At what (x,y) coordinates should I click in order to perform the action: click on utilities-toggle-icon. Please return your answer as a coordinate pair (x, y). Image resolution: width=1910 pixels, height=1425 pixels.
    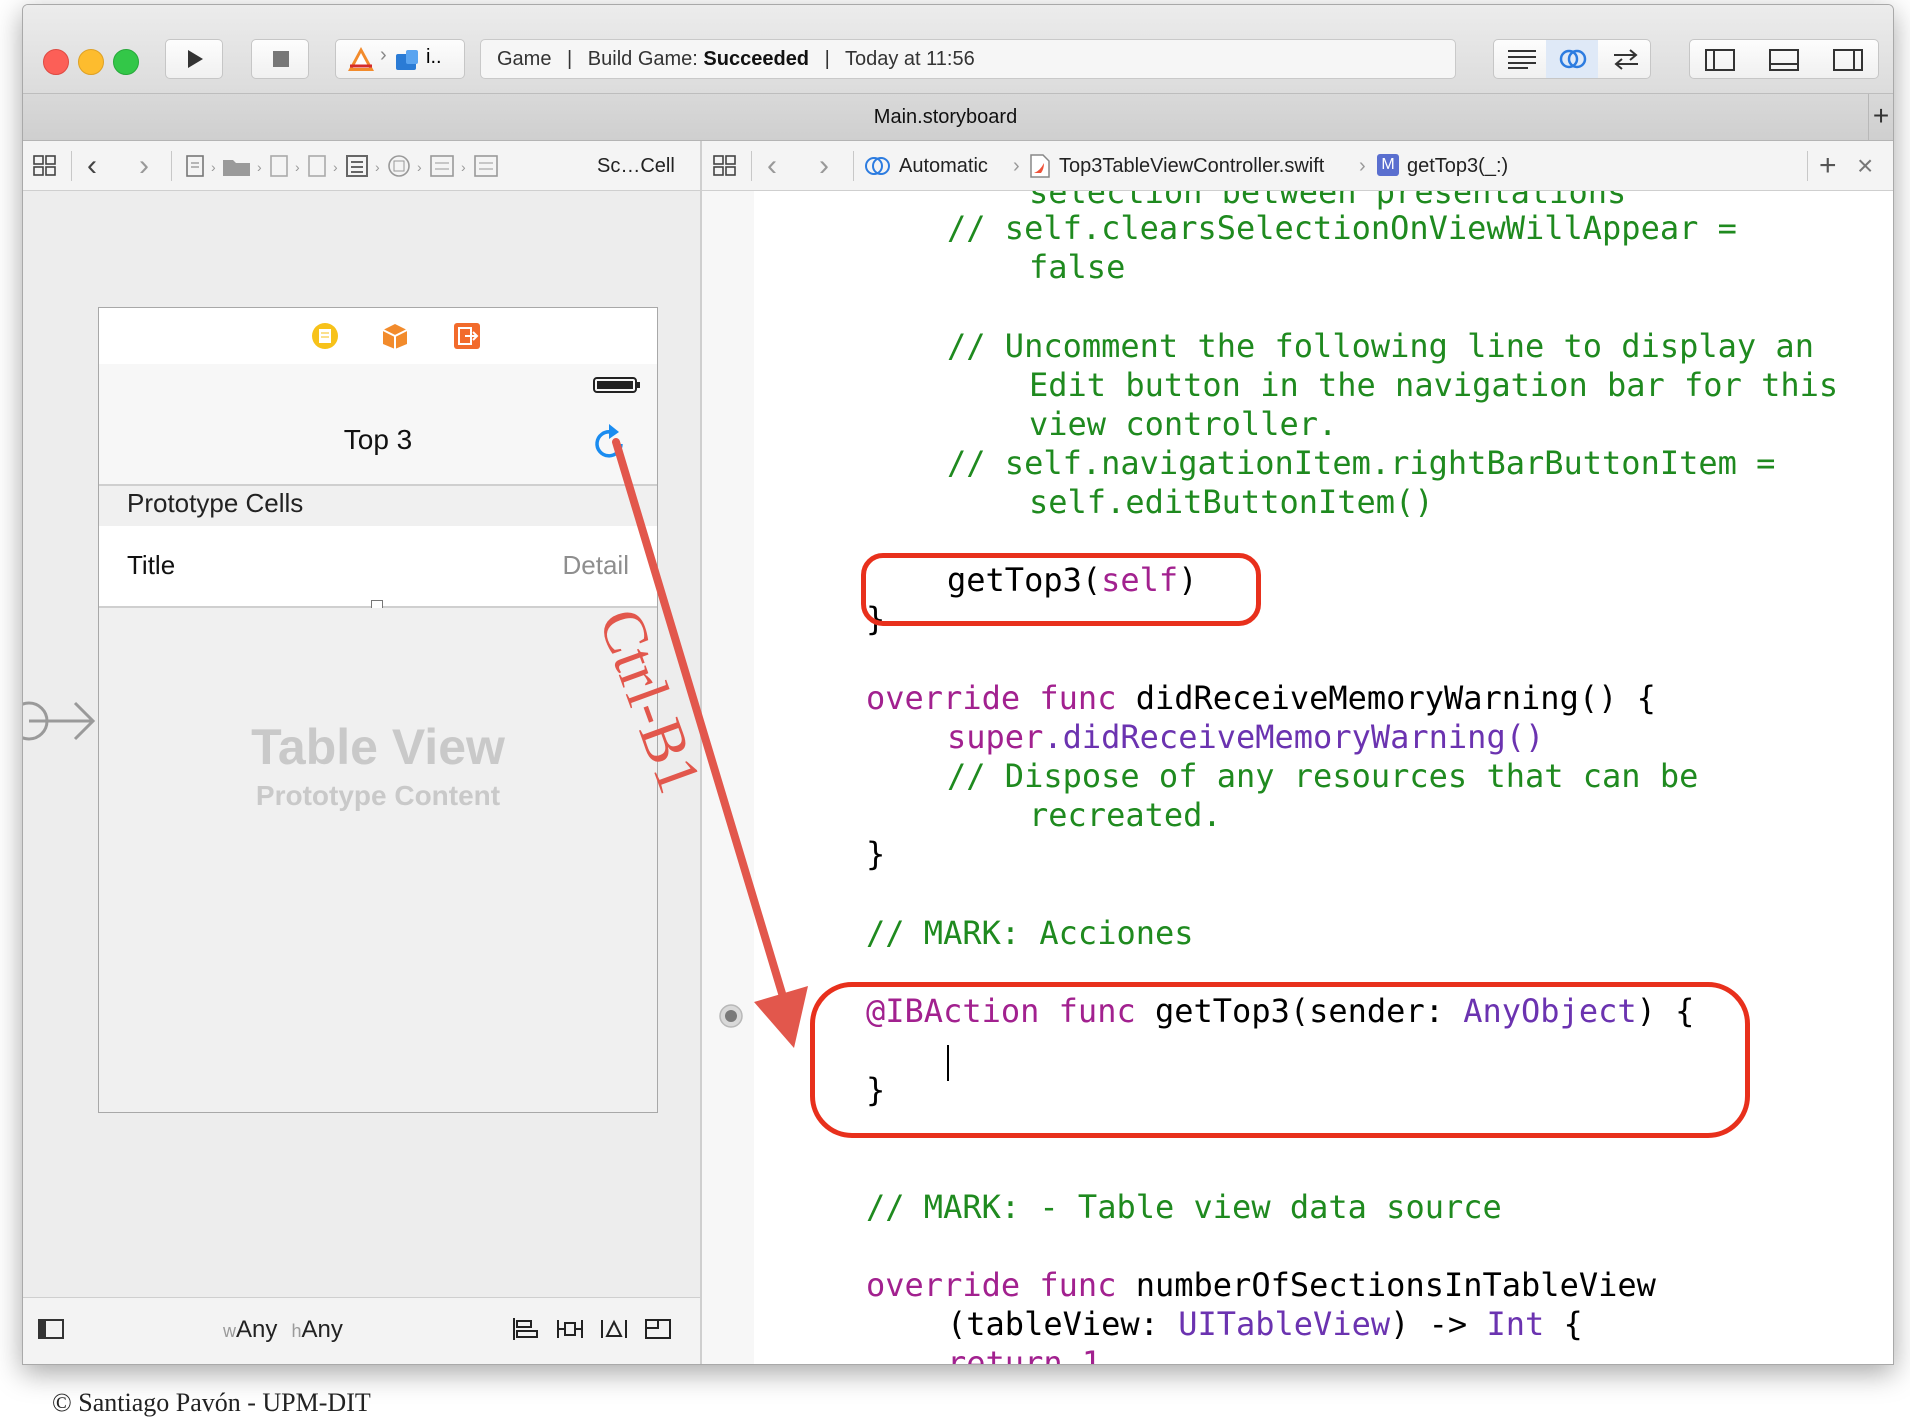
    Looking at the image, I should click on (1848, 60).